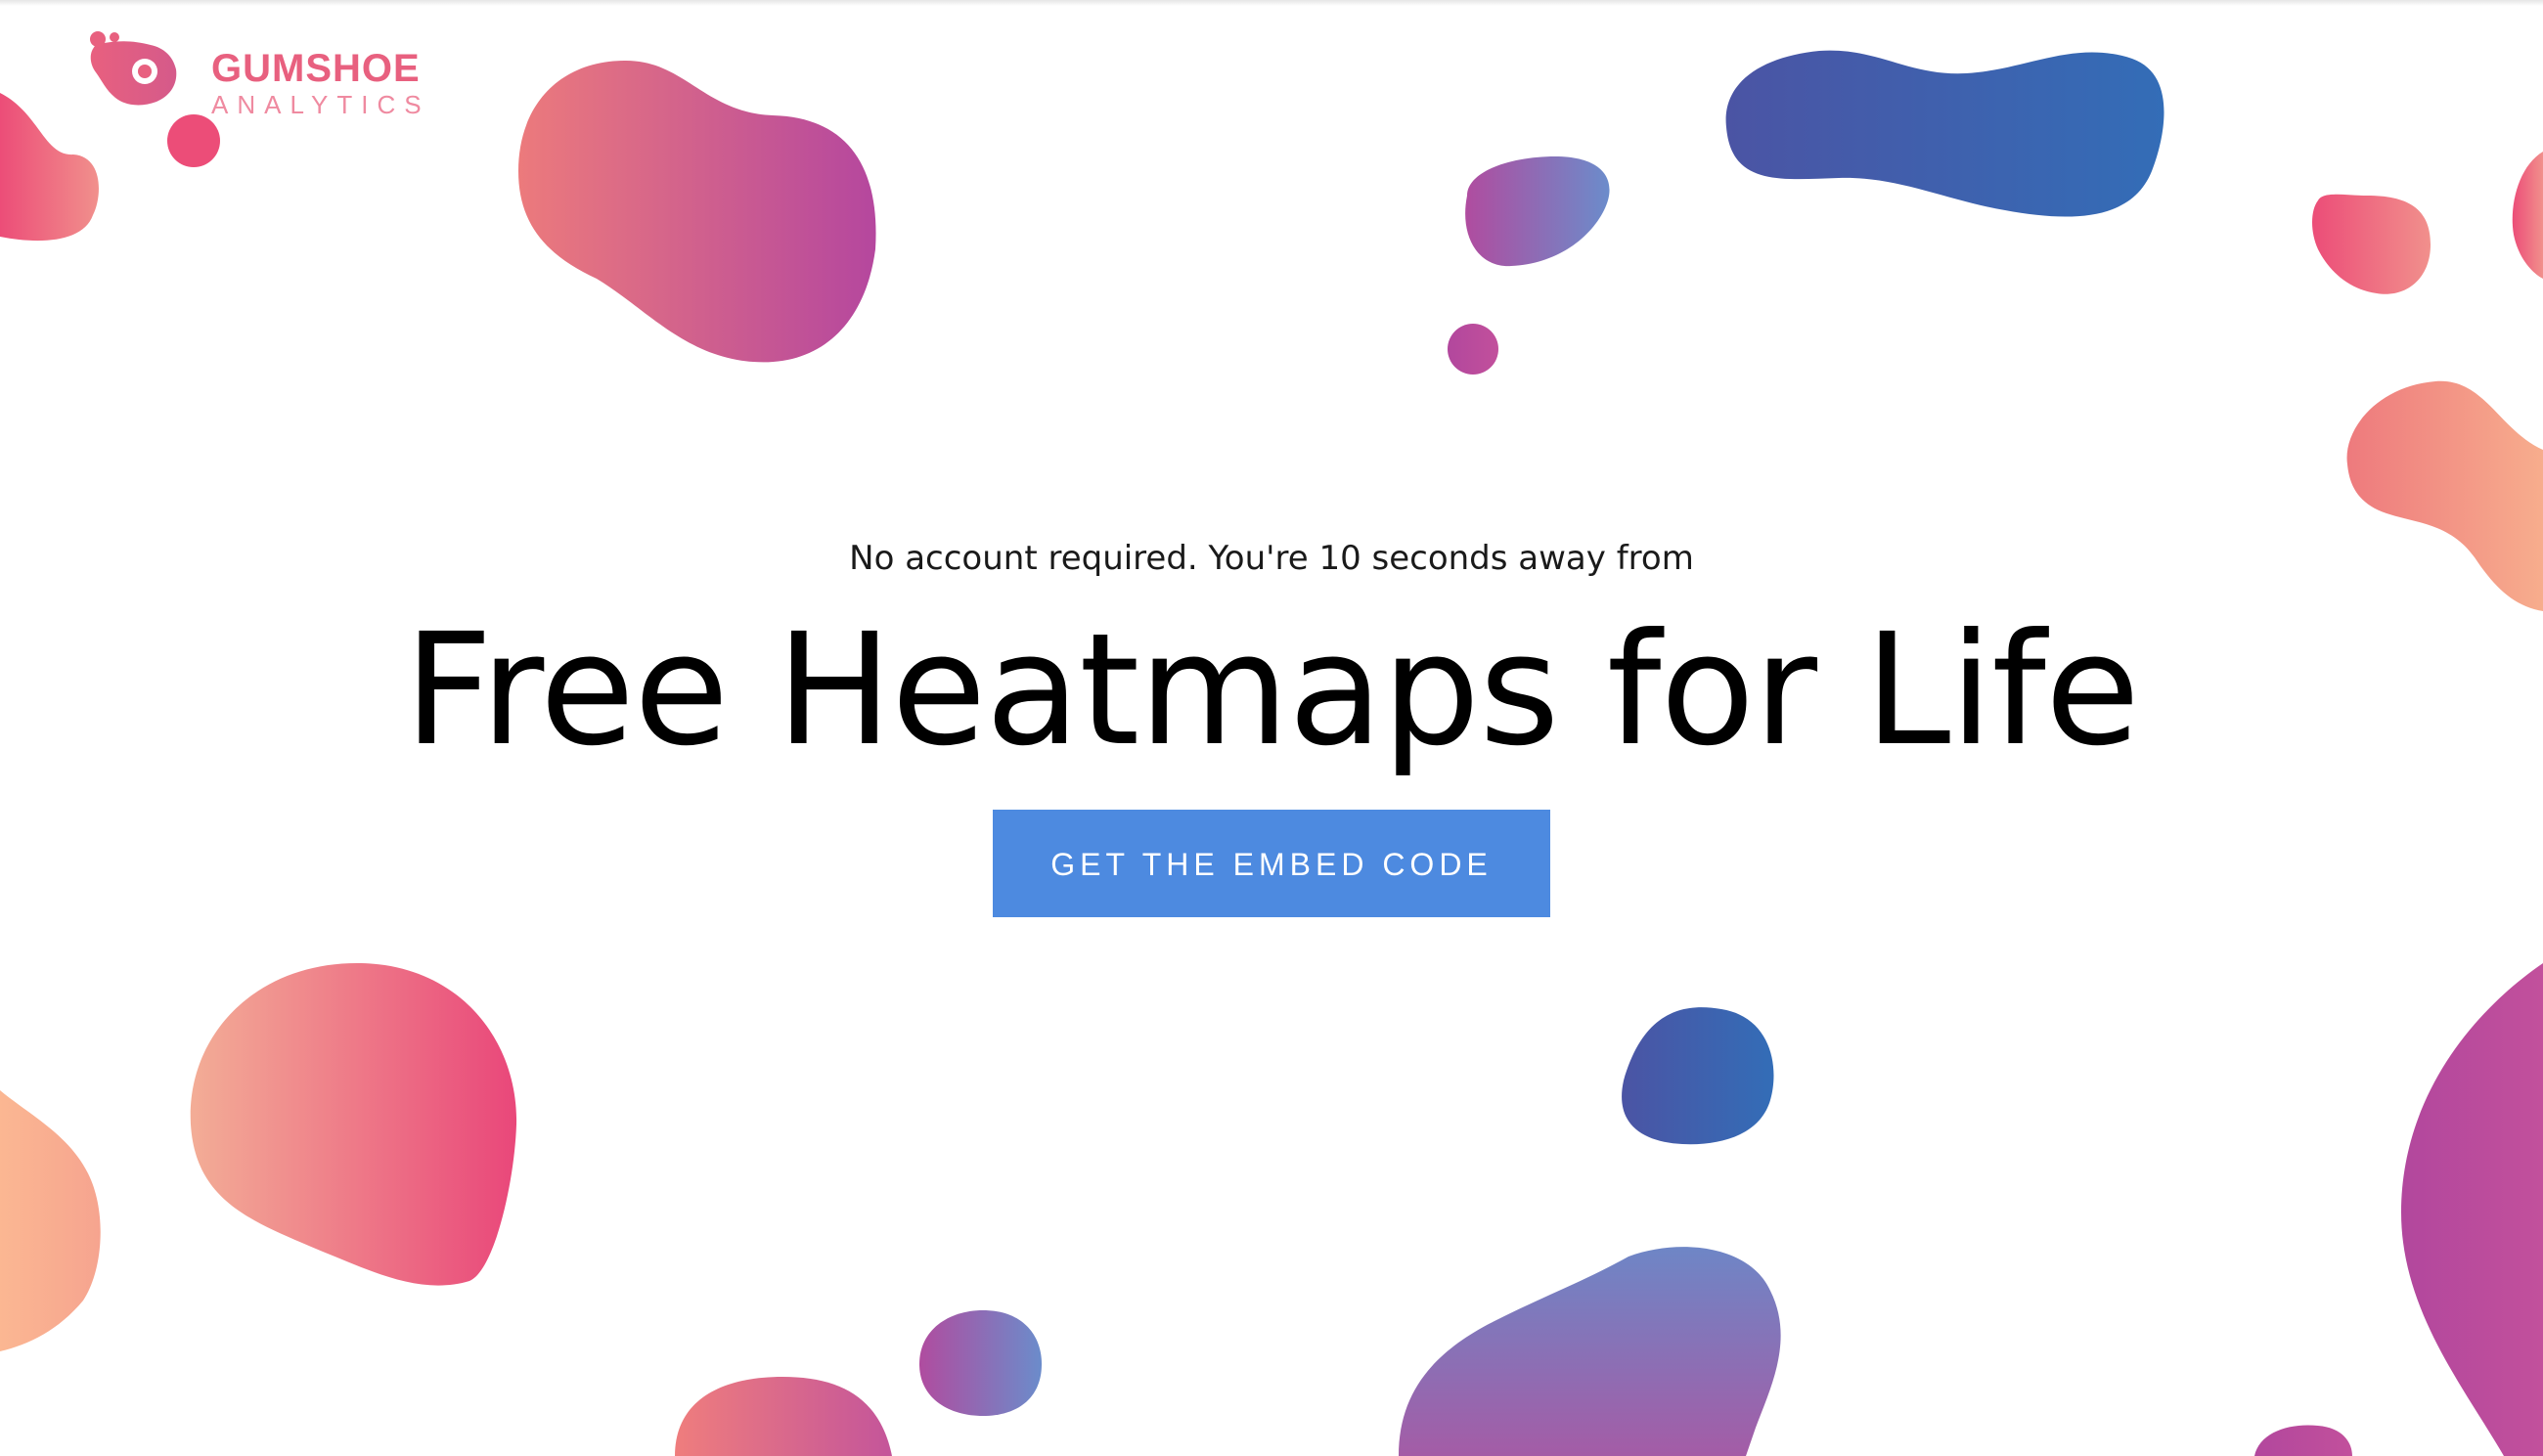  Describe the element at coordinates (1698, 1076) in the screenshot. I see `blob-bottom-blue` at that location.